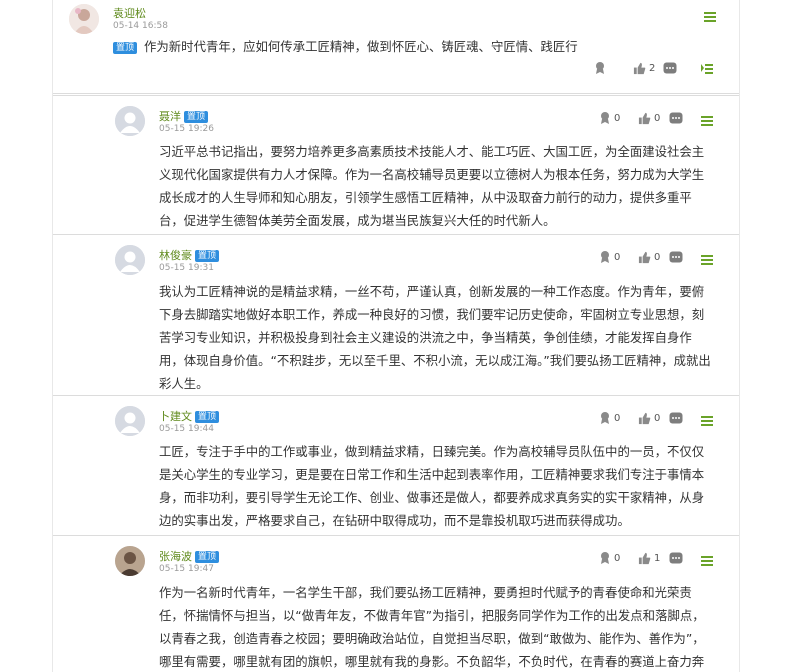  Describe the element at coordinates (170, 116) in the screenshot. I see `author-name: 聂洋` at that location.